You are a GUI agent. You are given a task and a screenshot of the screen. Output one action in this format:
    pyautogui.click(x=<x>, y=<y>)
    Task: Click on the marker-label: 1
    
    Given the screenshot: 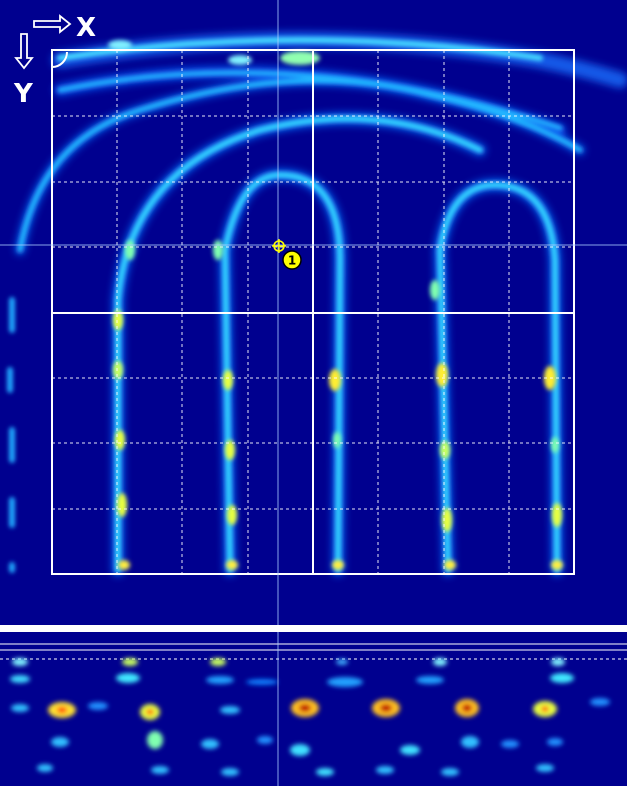 What is the action you would take?
    pyautogui.click(x=292, y=261)
    